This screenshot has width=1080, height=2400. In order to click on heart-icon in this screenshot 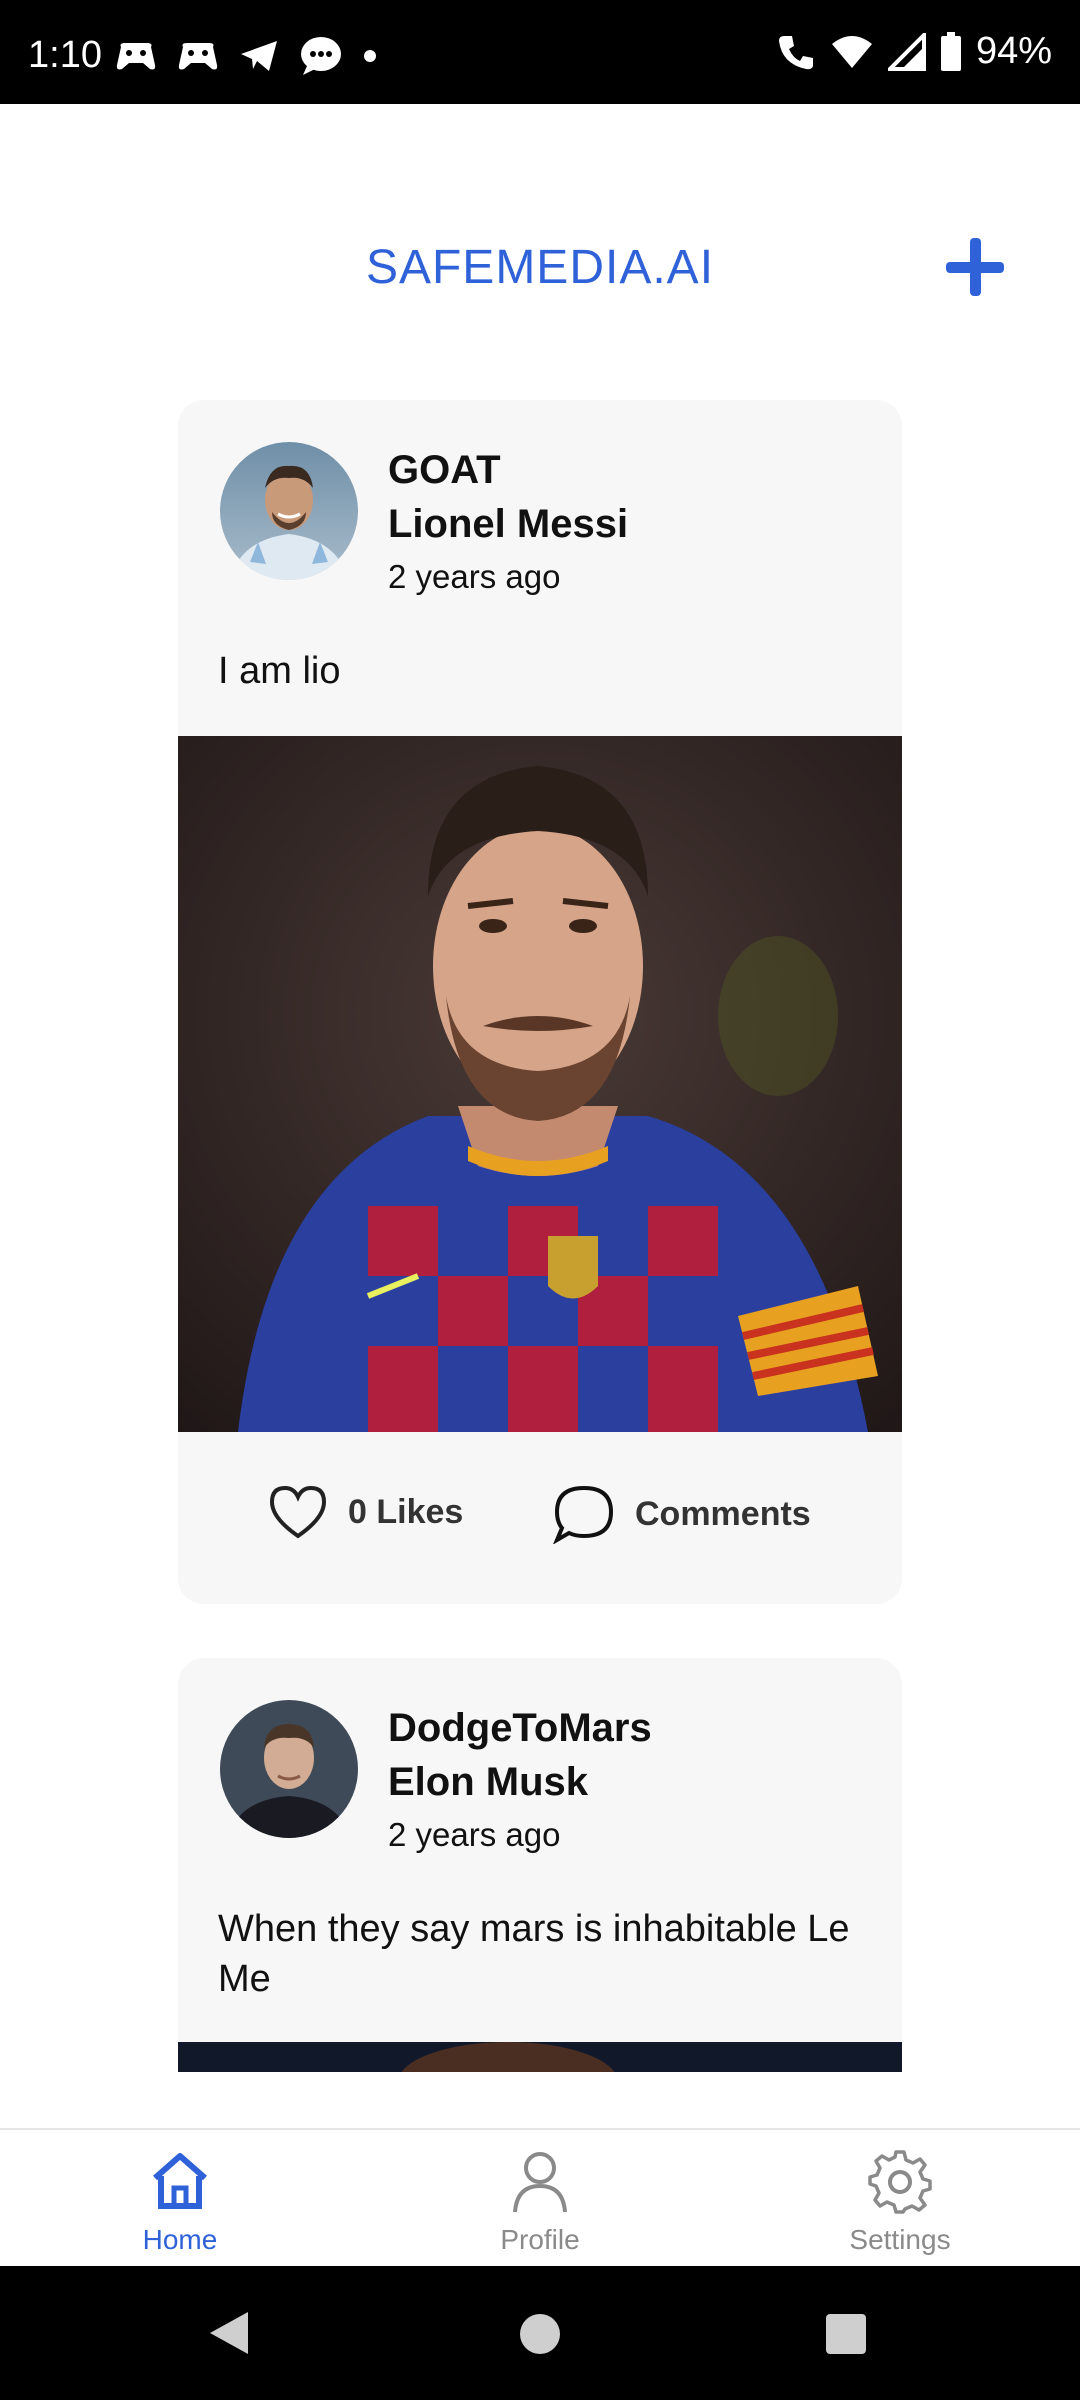, I will do `click(298, 1512)`.